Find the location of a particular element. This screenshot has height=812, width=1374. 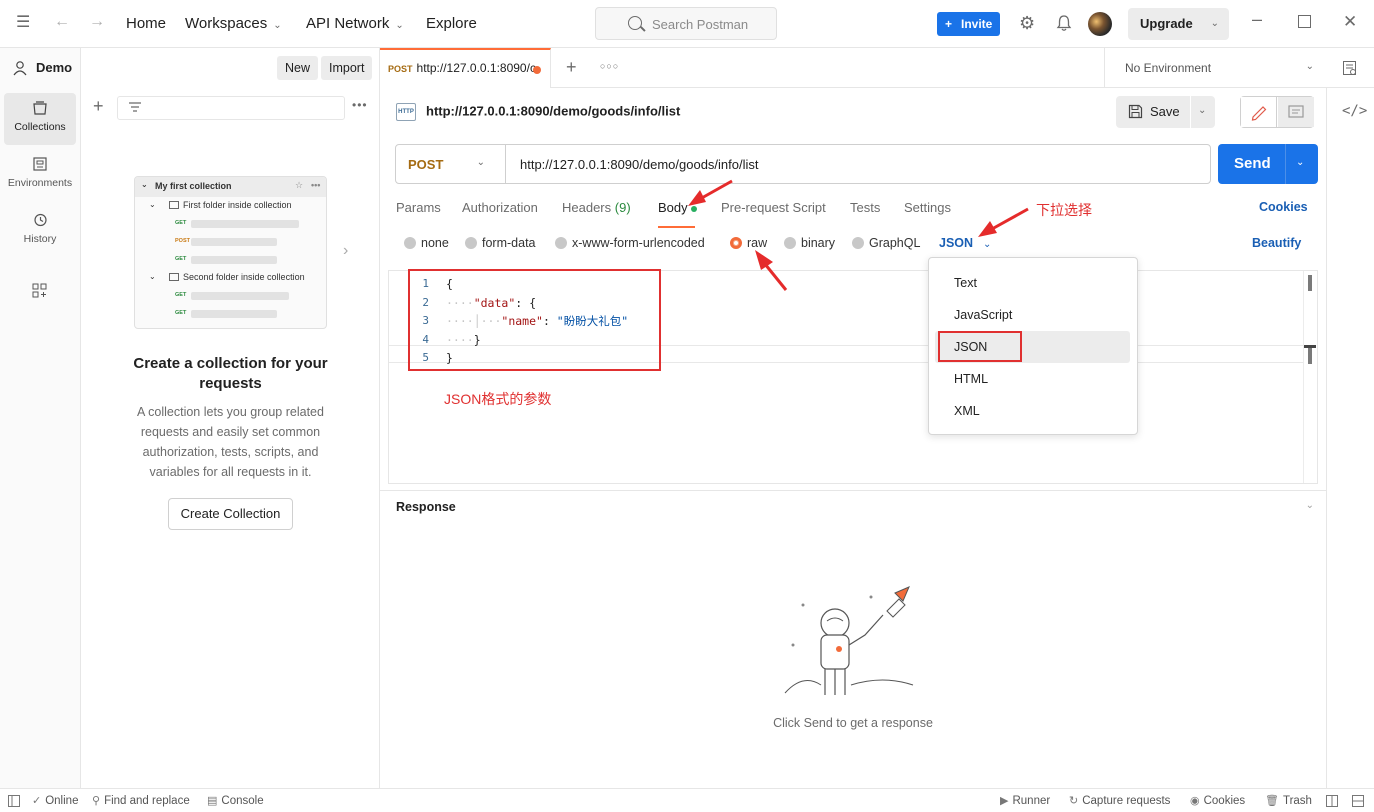

search-input: Search Postman is located at coordinates (686, 23).